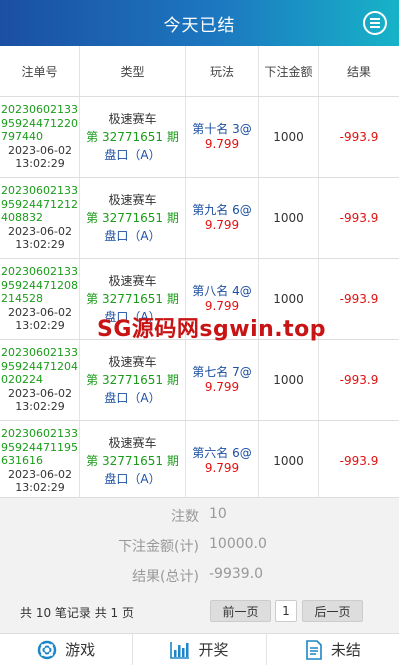 Image resolution: width=399 pixels, height=665 pixels. What do you see at coordinates (222, 71) in the screenshot?
I see `column-header-play: 玩法` at bounding box center [222, 71].